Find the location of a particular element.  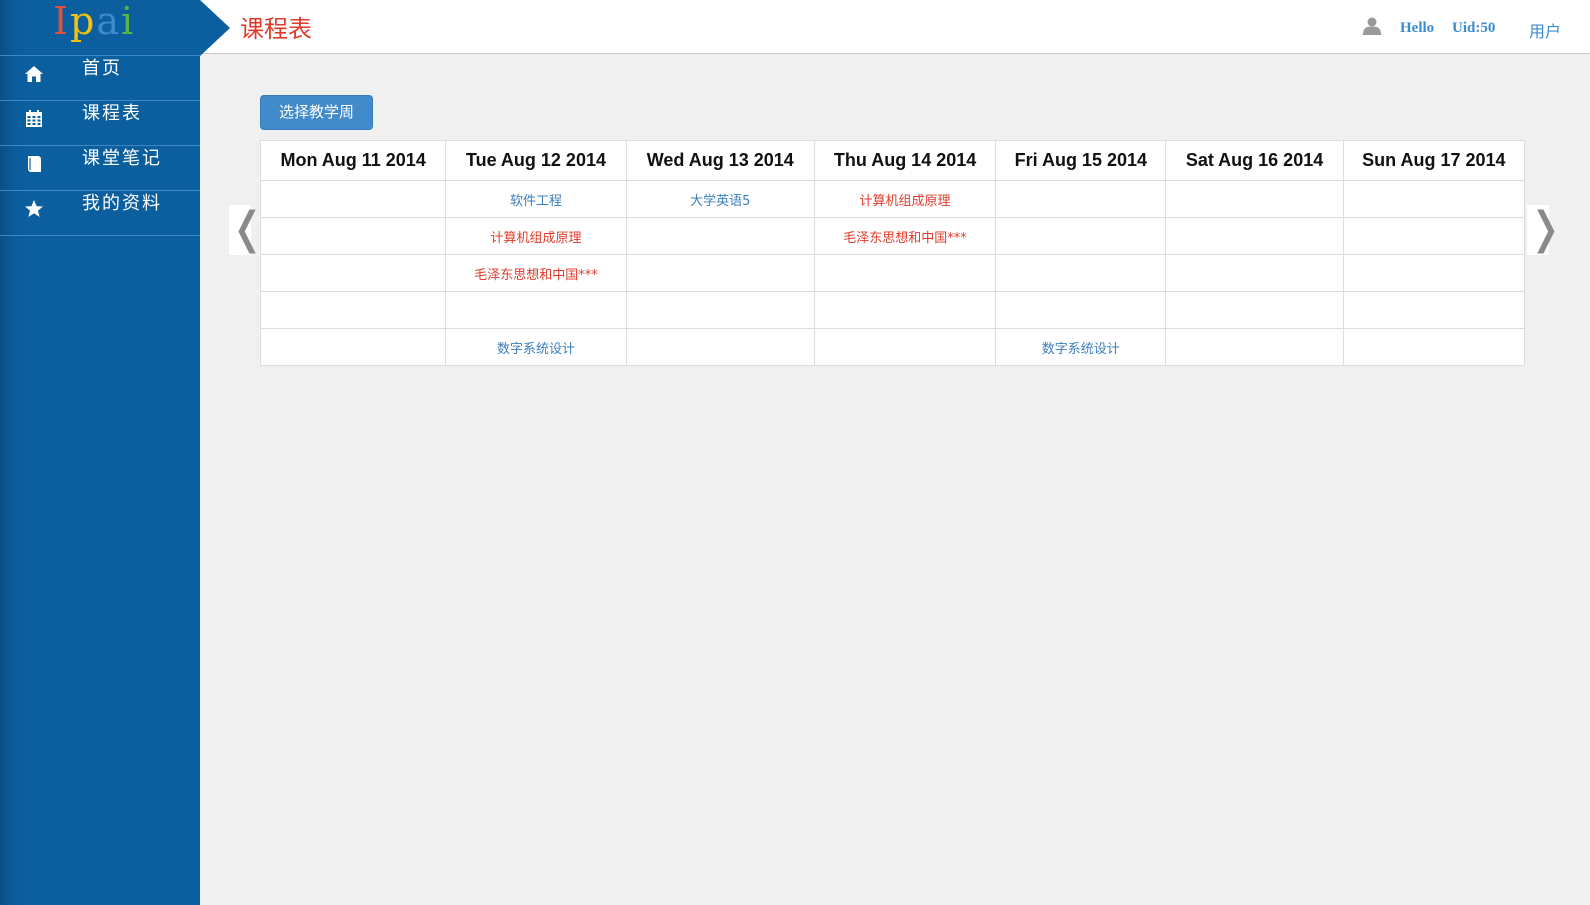

table-row: 数字系统设计 数字系统设计 is located at coordinates (892, 347).